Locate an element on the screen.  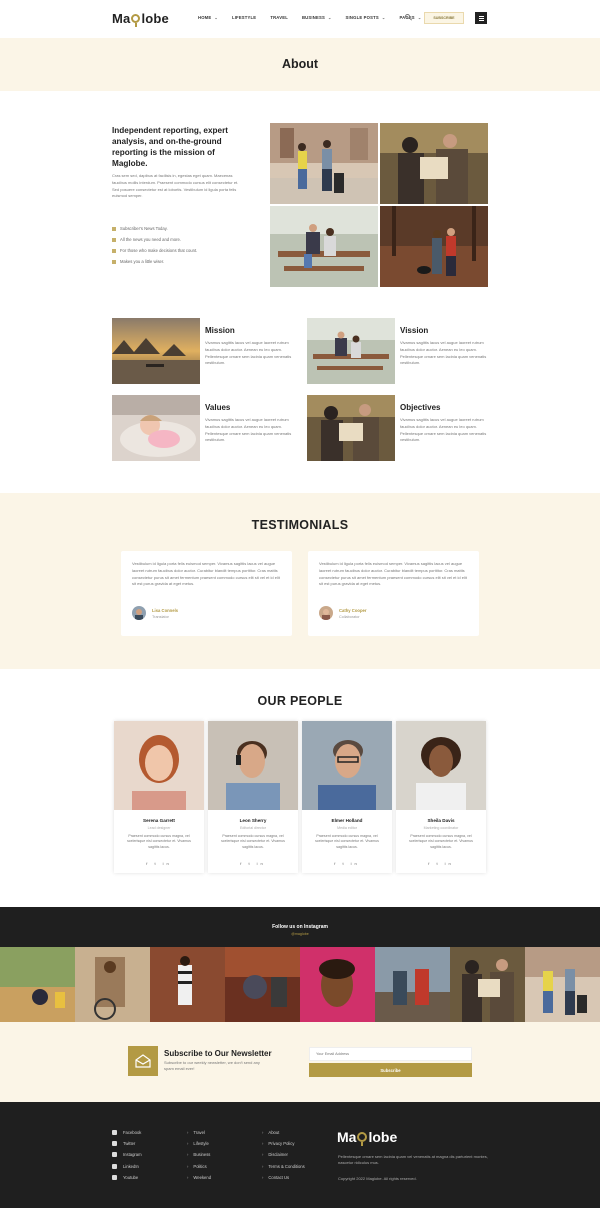
people-heading: OUR PEOPLE is located at coordinates (300, 701).